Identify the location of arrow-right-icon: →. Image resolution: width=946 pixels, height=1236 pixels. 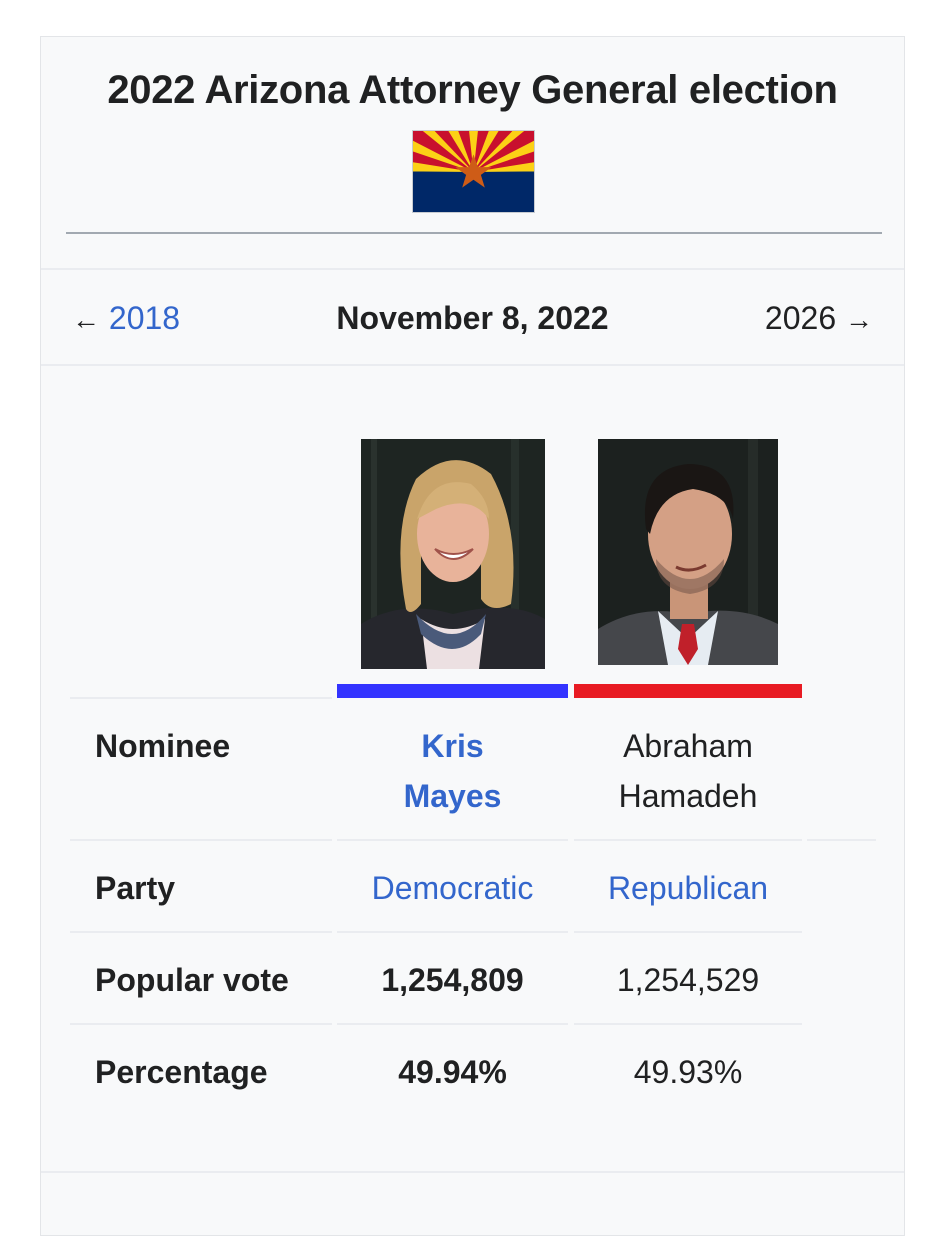
(859, 319).